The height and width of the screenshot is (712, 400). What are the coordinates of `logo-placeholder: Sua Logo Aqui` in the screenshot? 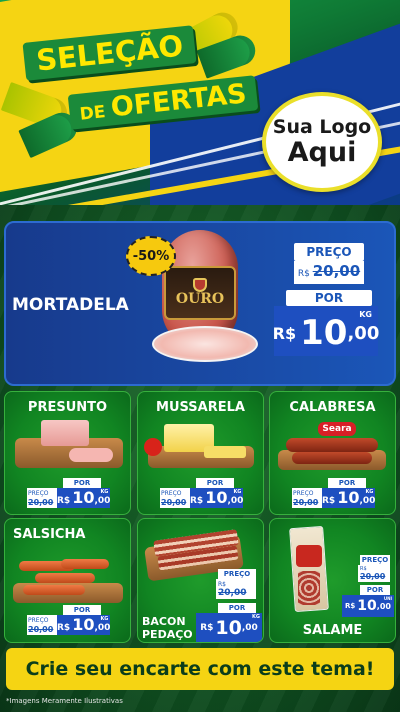 It's located at (322, 142).